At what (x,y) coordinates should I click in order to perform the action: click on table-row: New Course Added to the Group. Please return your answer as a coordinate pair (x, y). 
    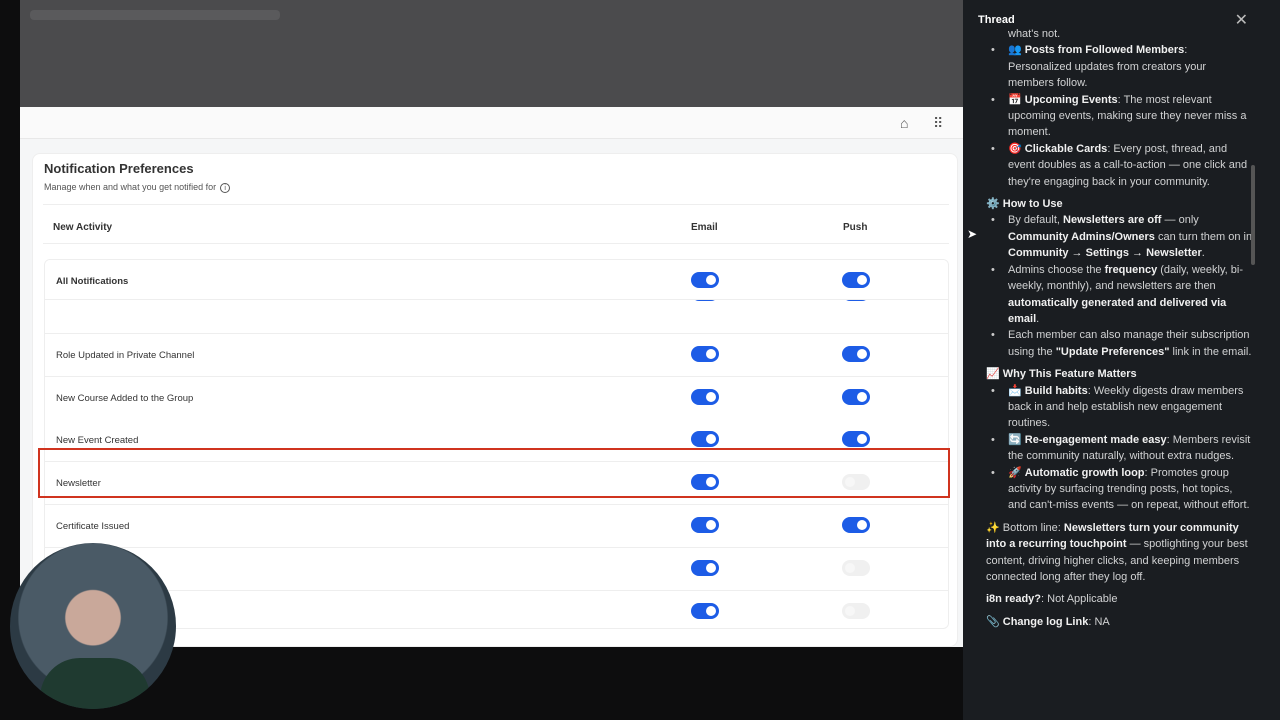
    Looking at the image, I should click on (496, 398).